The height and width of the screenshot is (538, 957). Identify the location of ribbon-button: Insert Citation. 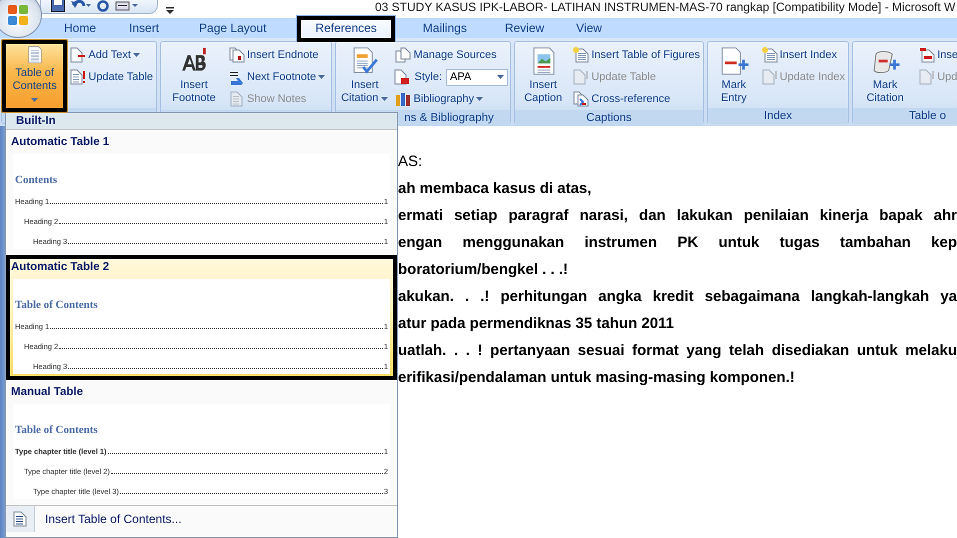
(365, 76).